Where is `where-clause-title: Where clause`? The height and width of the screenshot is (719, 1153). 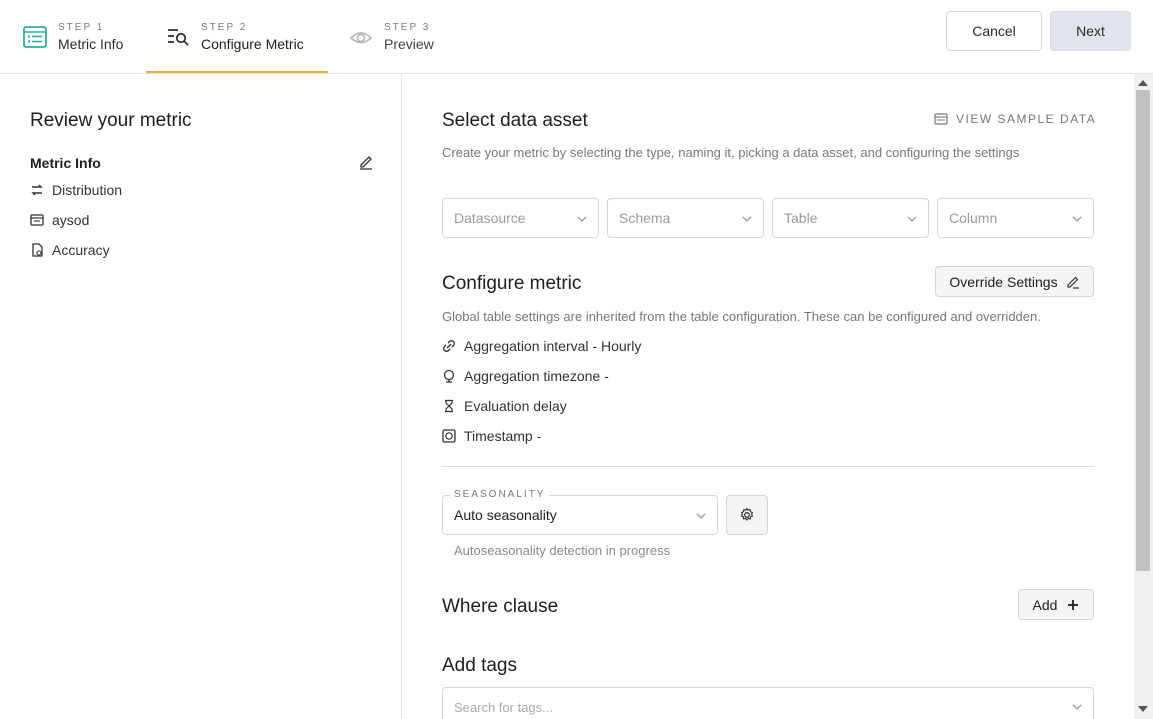 where-clause-title: Where clause is located at coordinates (500, 606).